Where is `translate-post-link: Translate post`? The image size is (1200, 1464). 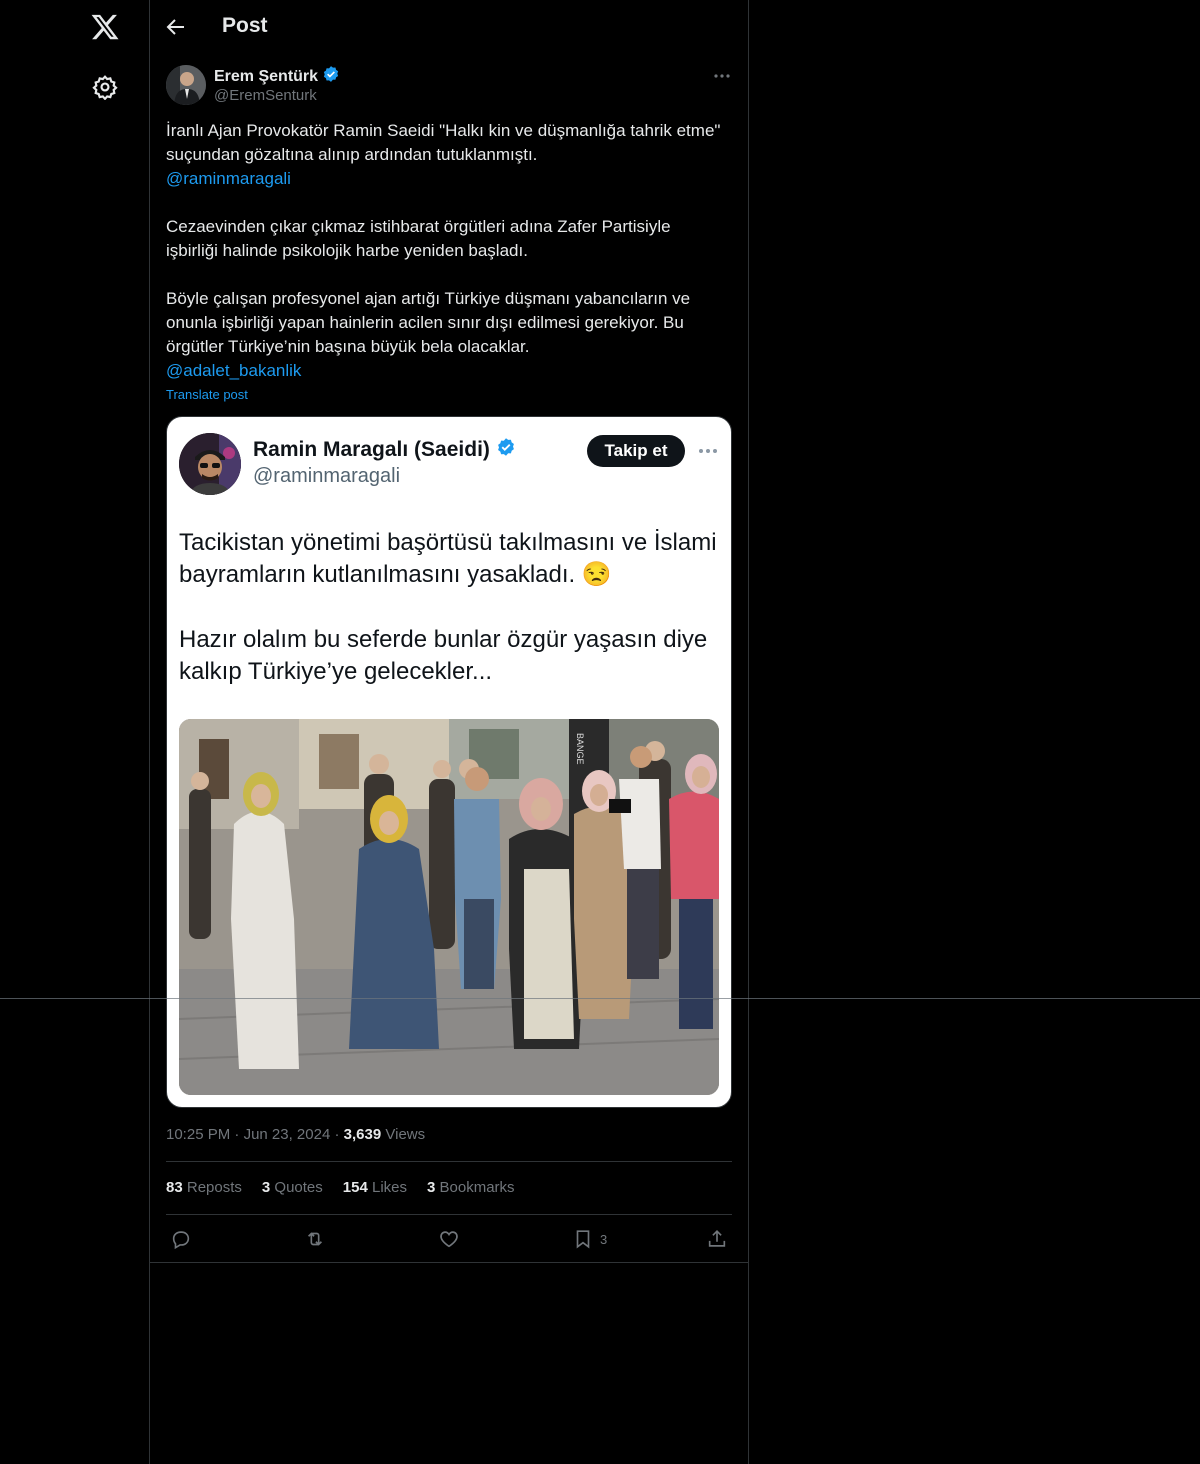
translate-post-link: Translate post is located at coordinates (207, 394).